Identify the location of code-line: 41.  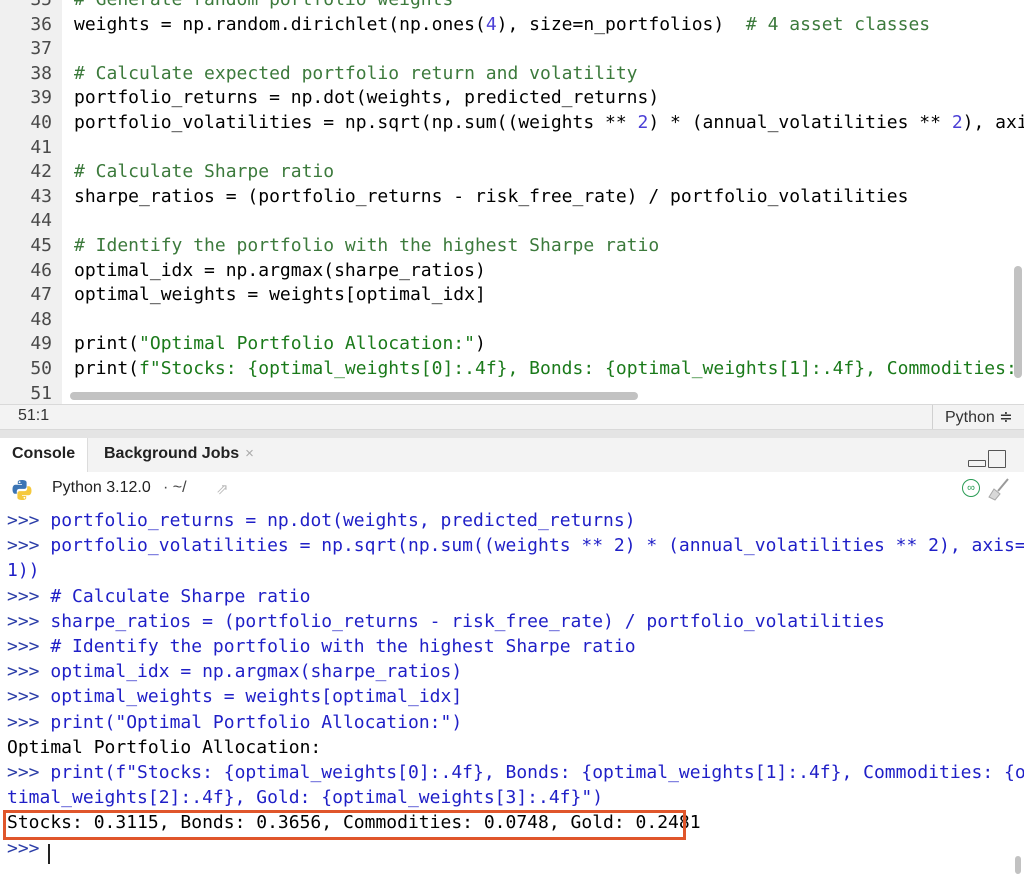
(506, 148).